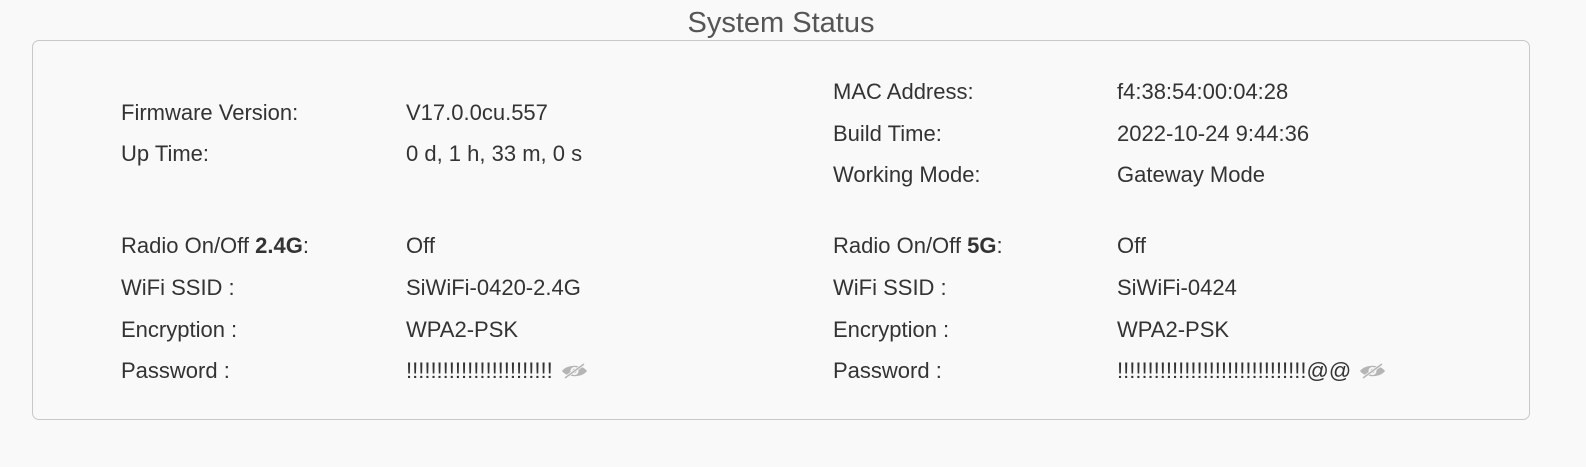  I want to click on ssid-24g-value: SiWiFi-0420-2.4G, so click(493, 287).